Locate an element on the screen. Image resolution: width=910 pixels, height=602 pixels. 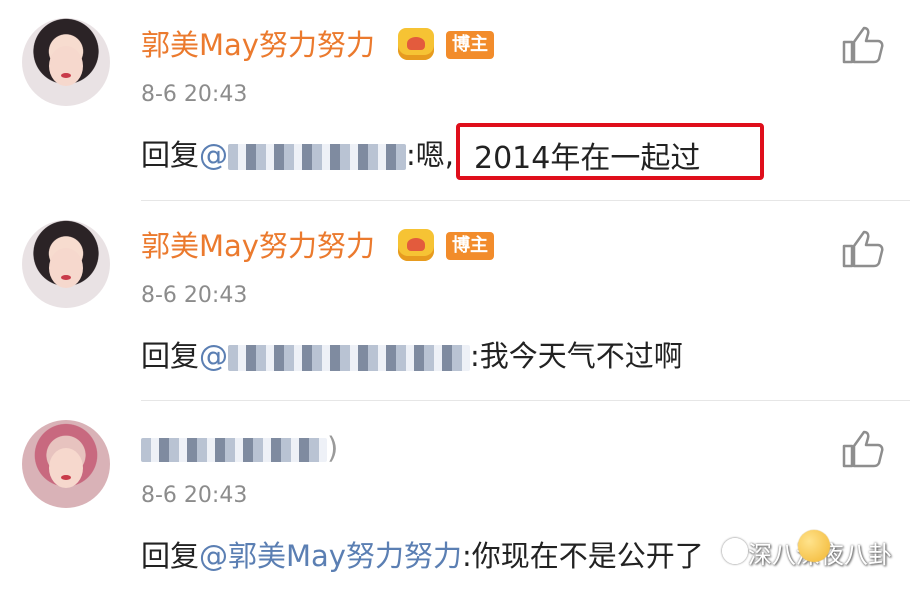
reply-content: :我今天气不过啊 is located at coordinates (576, 356).